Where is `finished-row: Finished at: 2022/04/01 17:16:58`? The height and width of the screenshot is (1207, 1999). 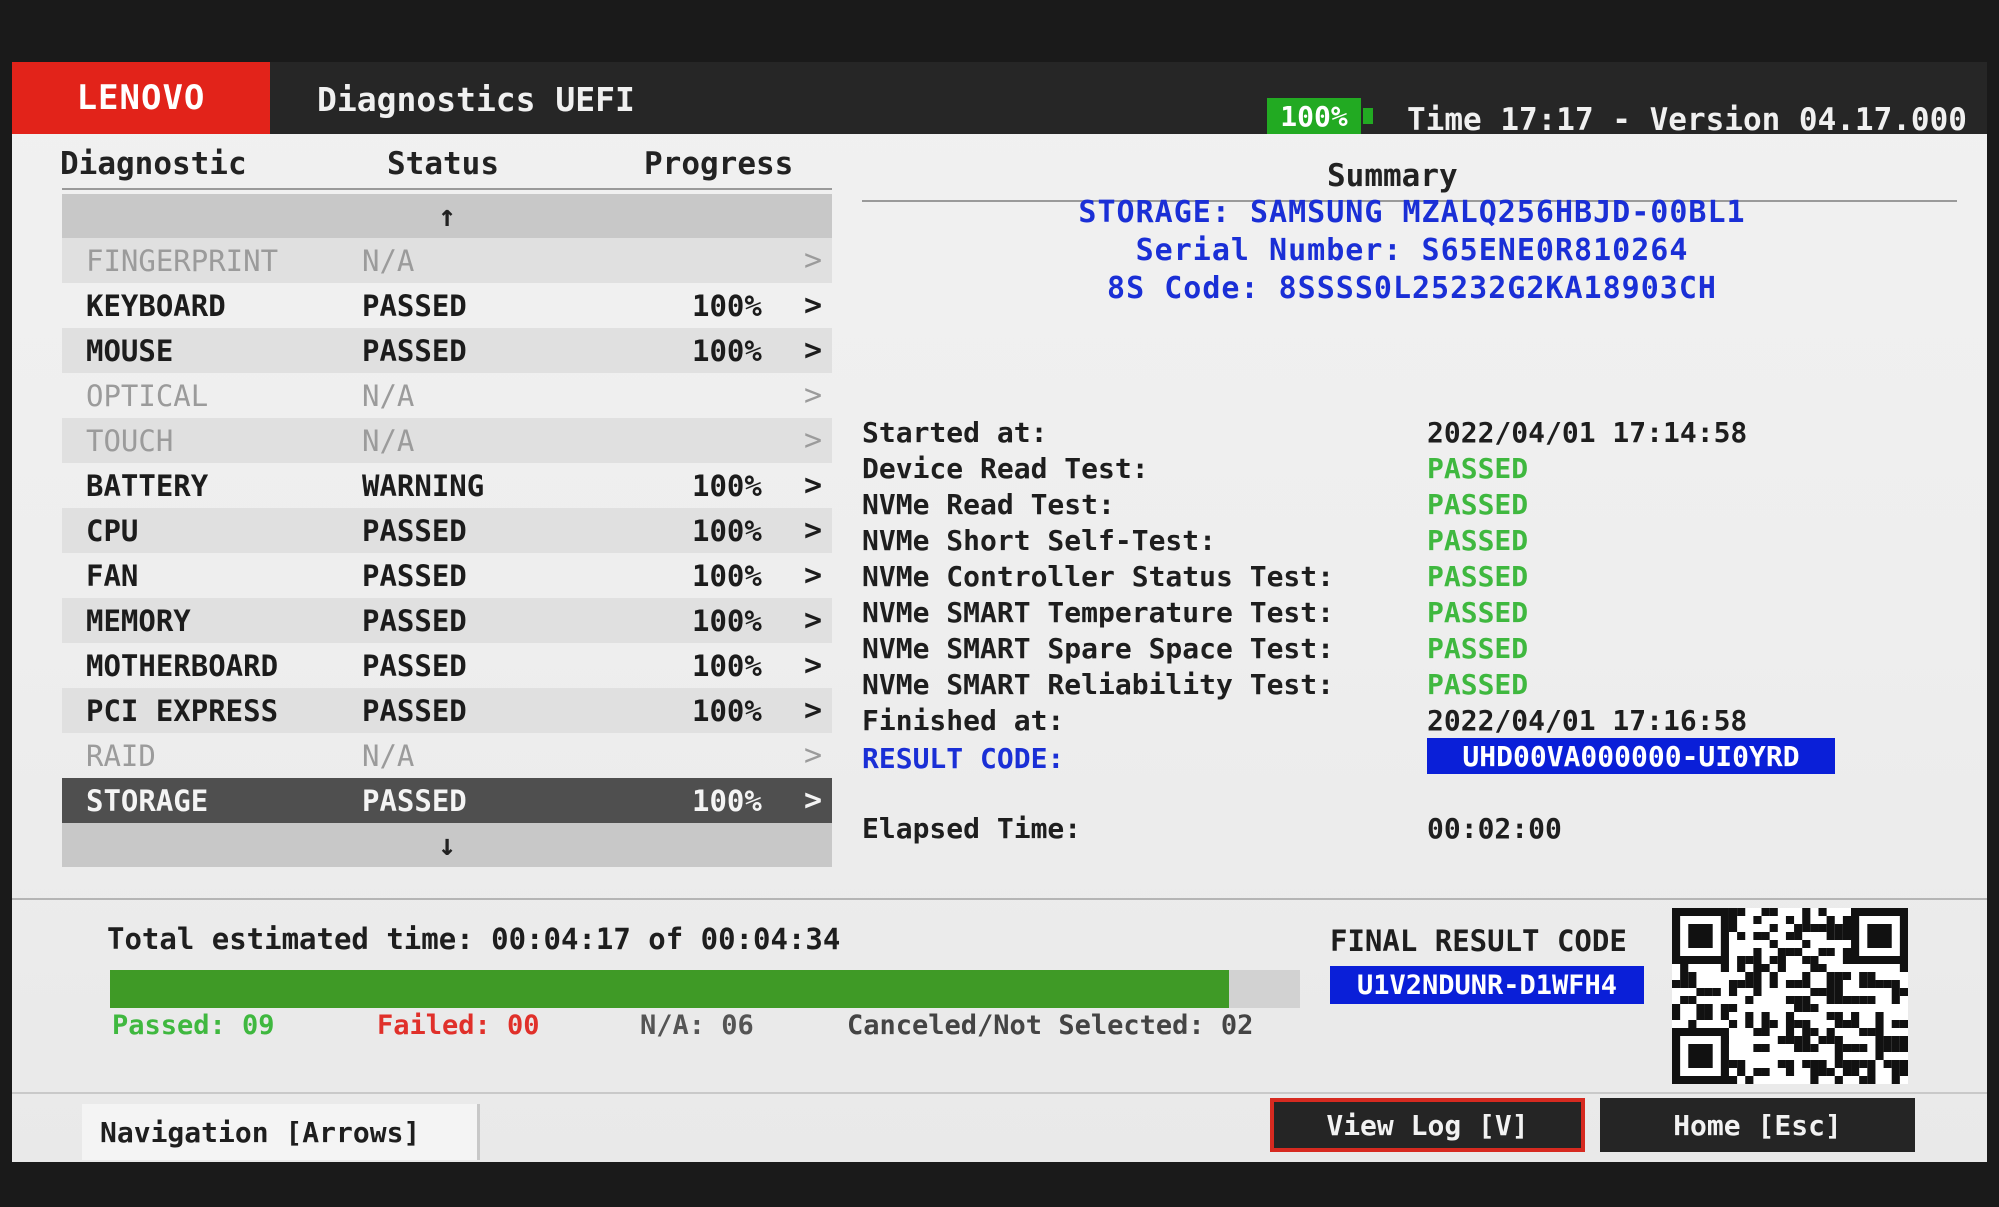
finished-row: Finished at: 2022/04/01 17:16:58 is located at coordinates (1412, 722).